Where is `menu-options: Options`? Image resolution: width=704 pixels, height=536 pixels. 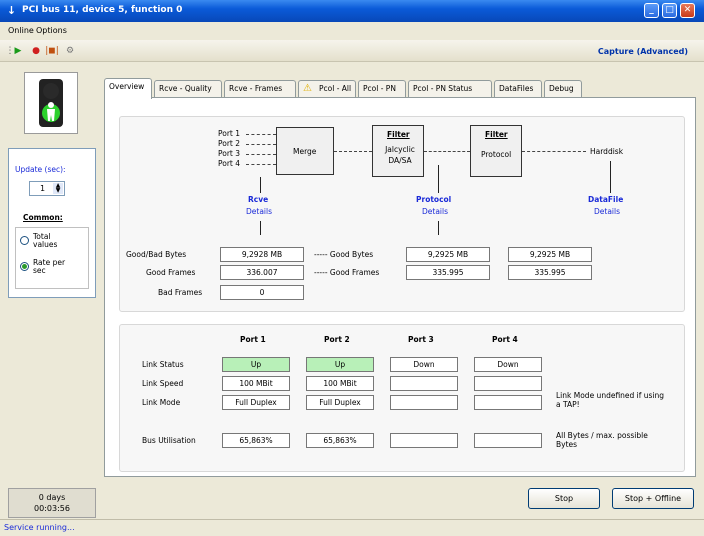 menu-options: Options is located at coordinates (51, 30).